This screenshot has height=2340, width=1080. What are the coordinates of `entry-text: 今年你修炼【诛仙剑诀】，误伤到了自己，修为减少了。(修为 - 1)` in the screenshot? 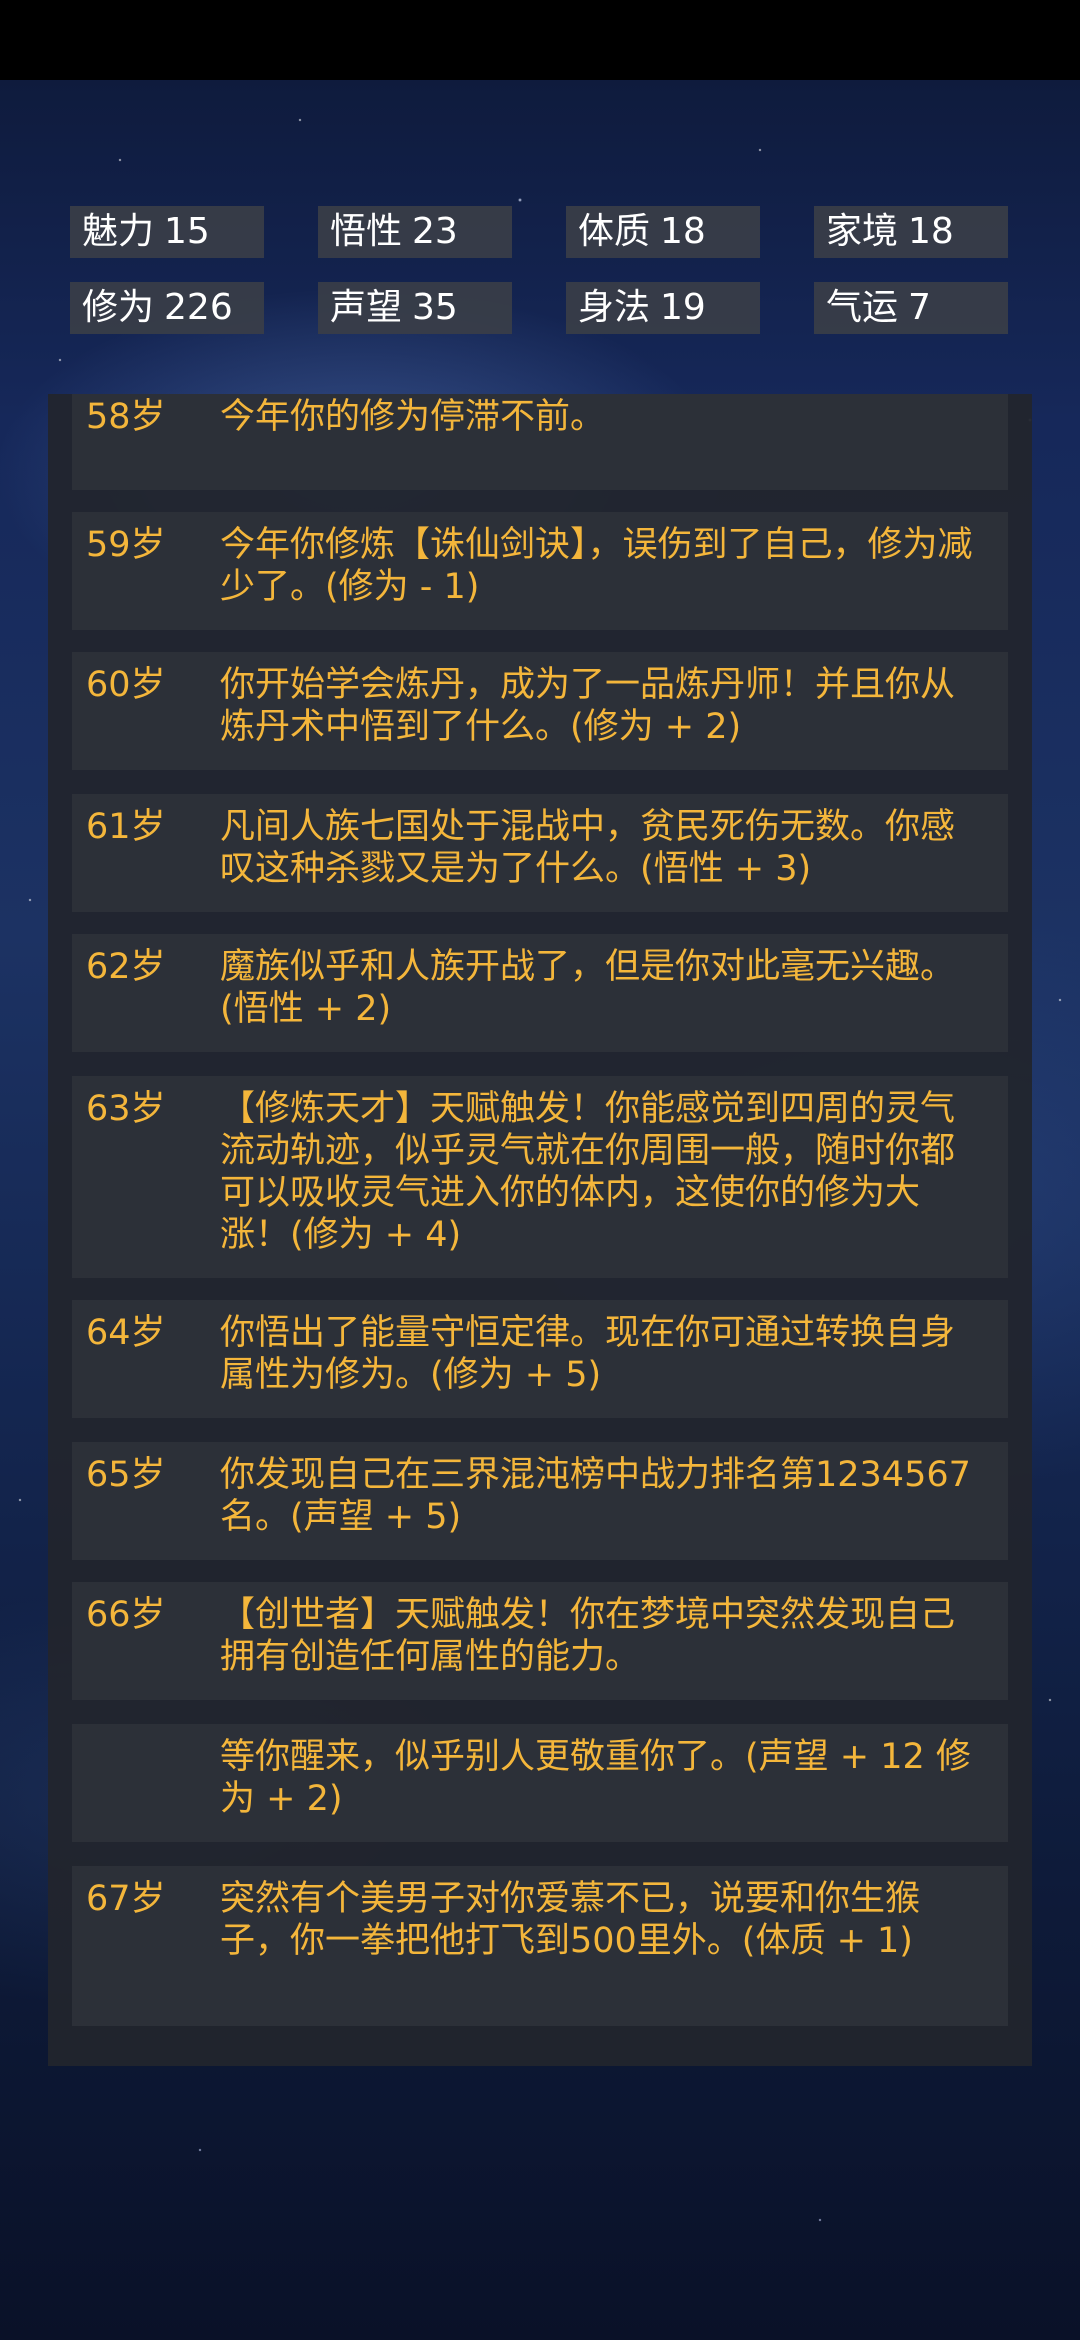 It's located at (596, 566).